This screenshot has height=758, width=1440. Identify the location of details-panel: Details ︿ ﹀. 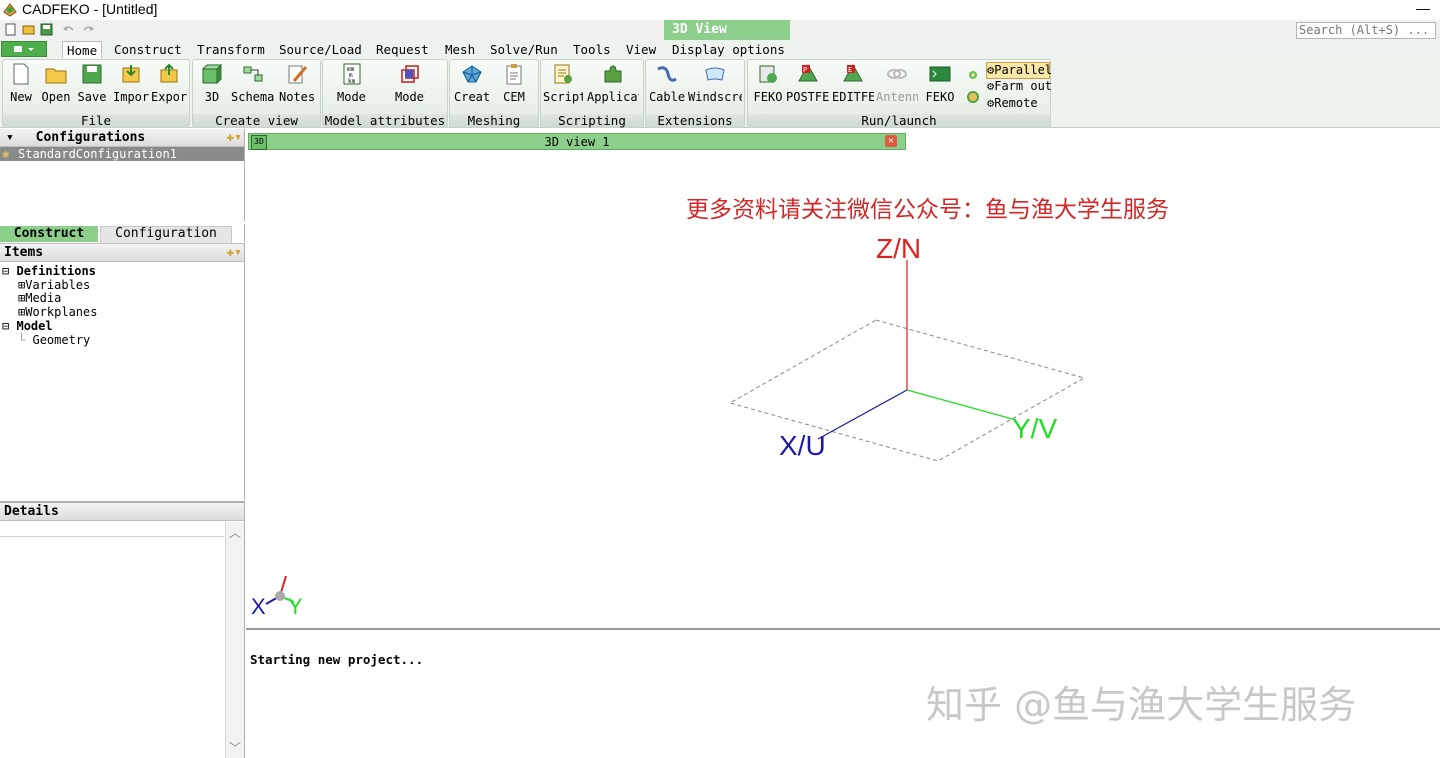
(122, 629).